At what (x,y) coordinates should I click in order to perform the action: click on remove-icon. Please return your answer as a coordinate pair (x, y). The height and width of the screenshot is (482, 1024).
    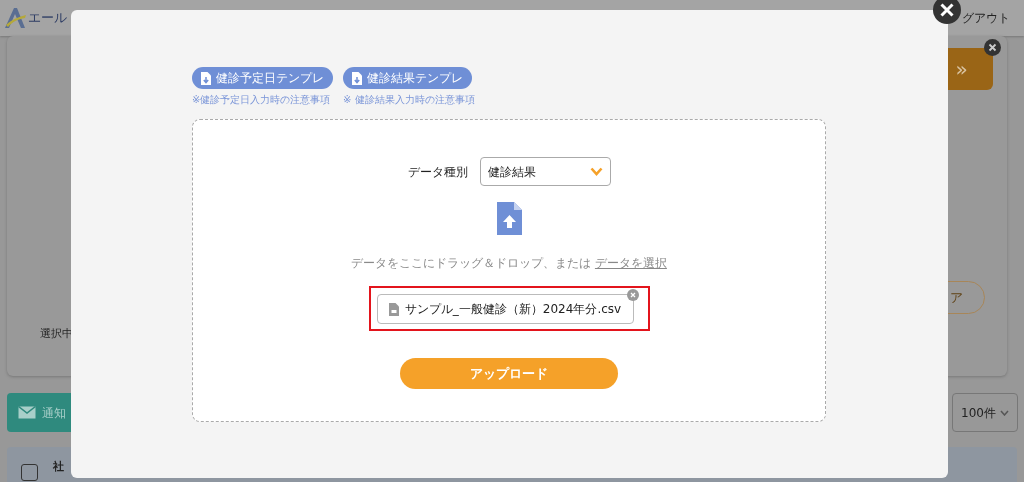
    Looking at the image, I should click on (632, 295).